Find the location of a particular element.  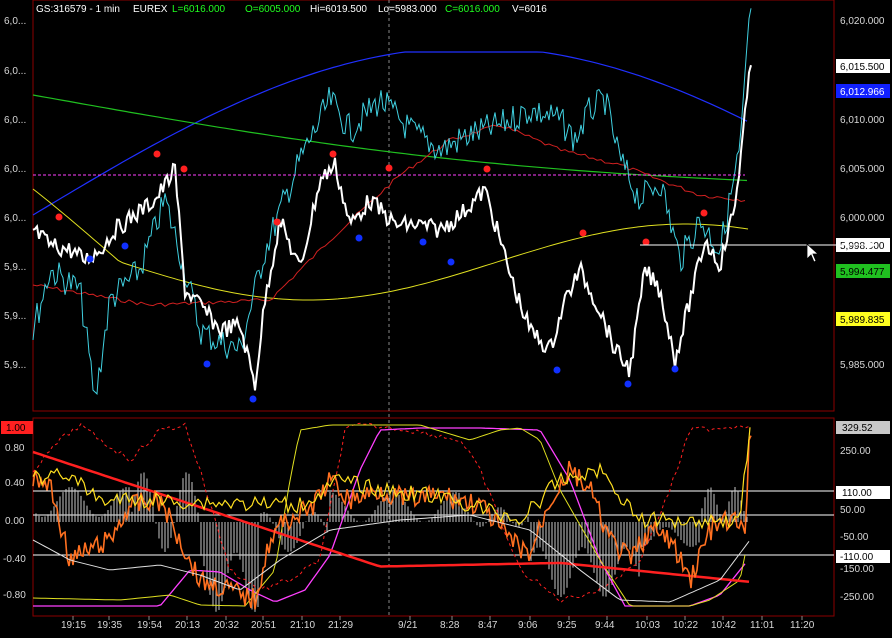

right-price-label: 6,020.000 is located at coordinates (862, 21).